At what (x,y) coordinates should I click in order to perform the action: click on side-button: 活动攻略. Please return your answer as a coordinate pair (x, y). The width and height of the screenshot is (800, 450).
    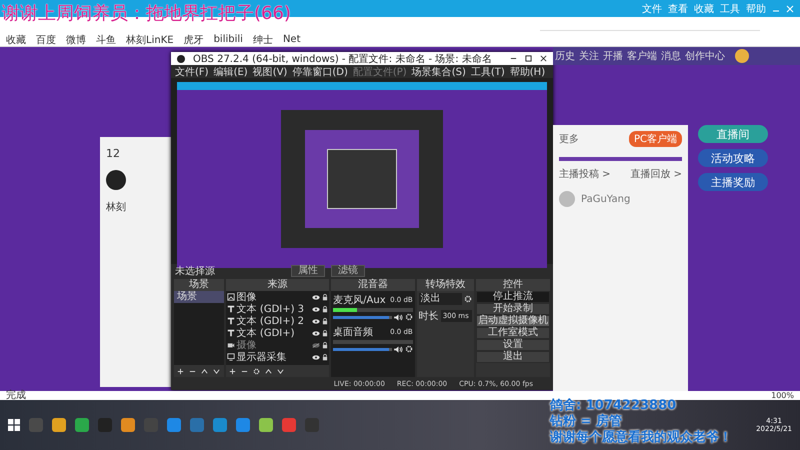
    Looking at the image, I should click on (733, 158).